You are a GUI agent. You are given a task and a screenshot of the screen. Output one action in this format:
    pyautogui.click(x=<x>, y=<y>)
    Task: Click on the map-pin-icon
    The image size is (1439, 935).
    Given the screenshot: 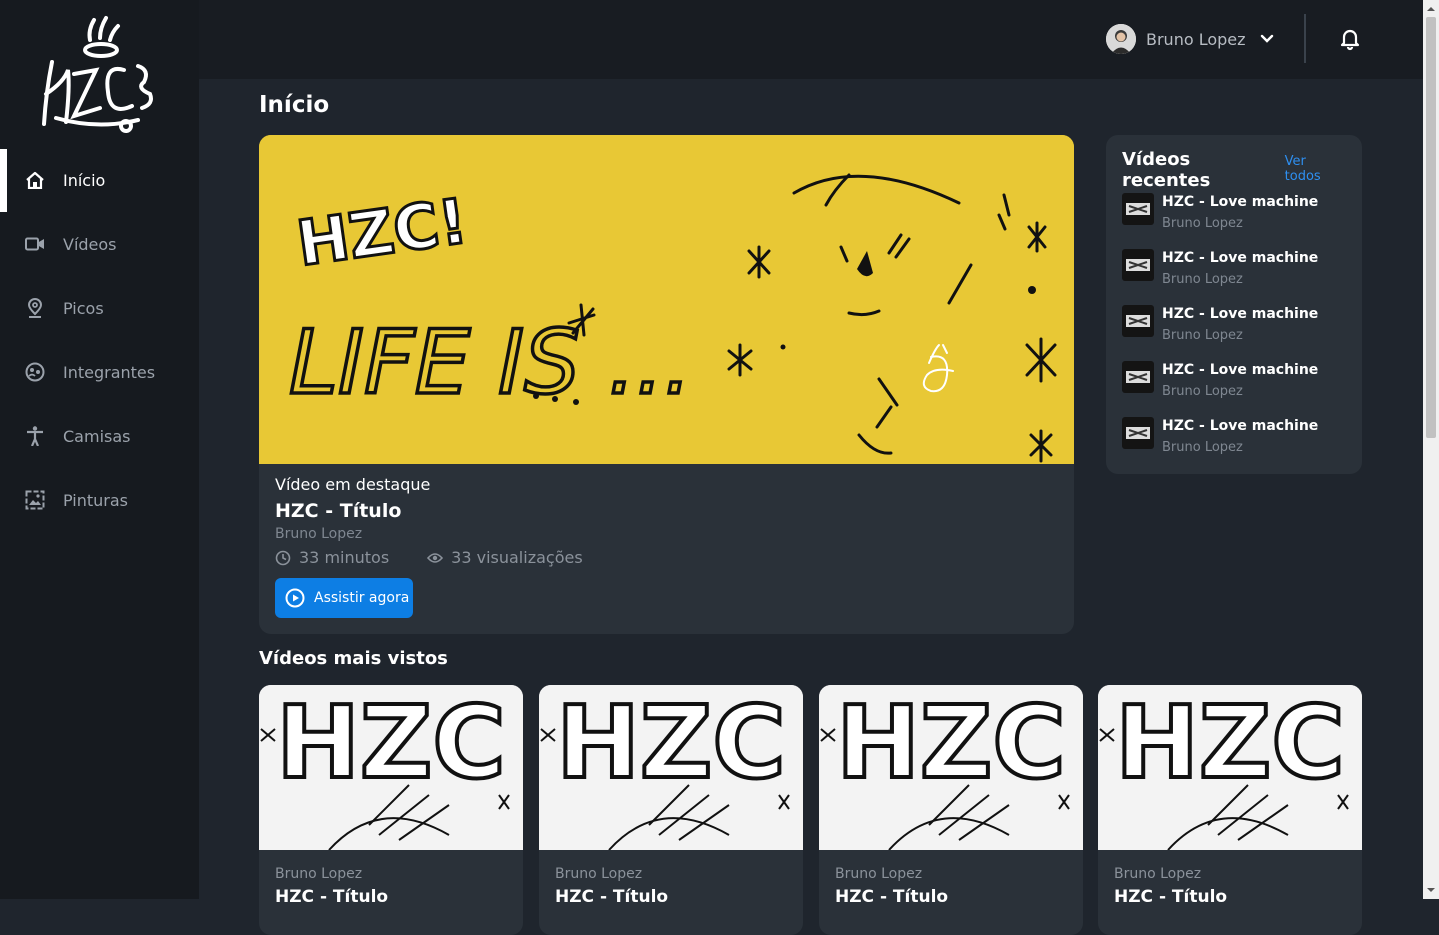 What is the action you would take?
    pyautogui.click(x=35, y=308)
    